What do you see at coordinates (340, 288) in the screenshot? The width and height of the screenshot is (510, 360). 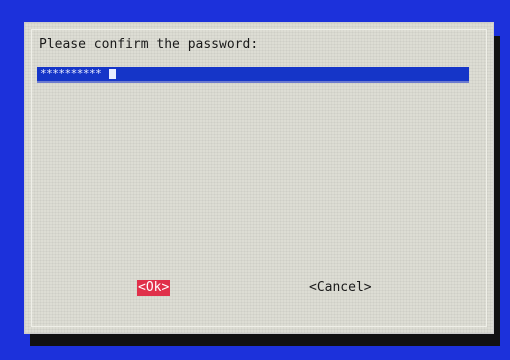 I see `cancel-button: <Cancel>` at bounding box center [340, 288].